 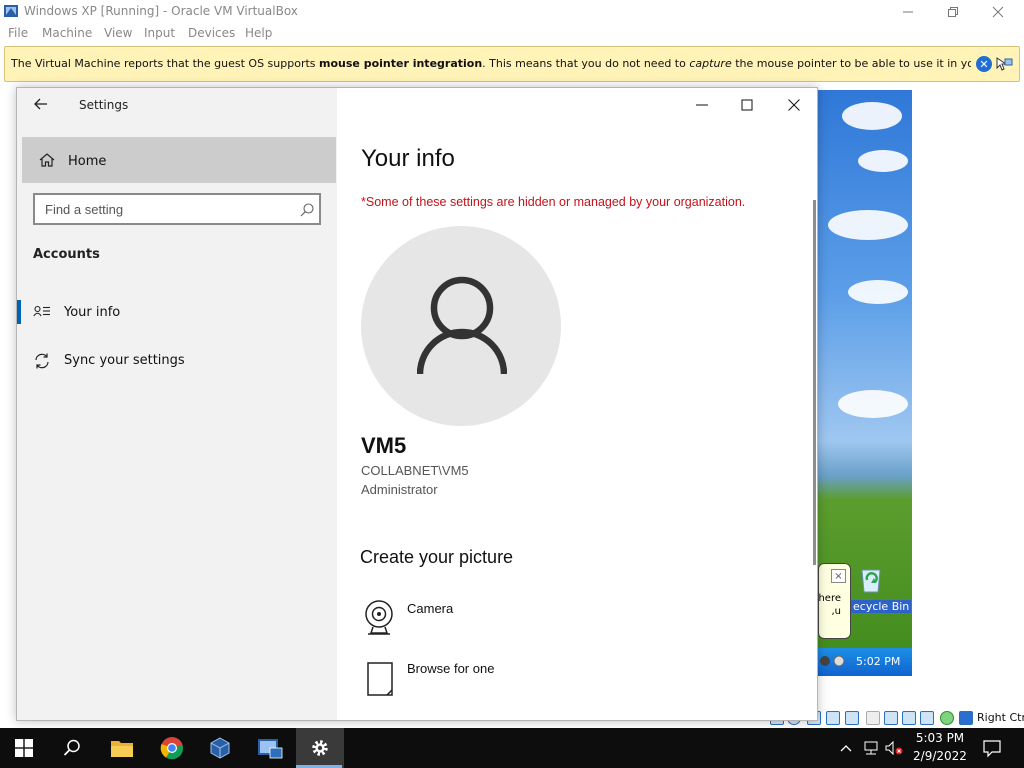 What do you see at coordinates (384, 445) in the screenshot?
I see `user-display-name: VM5` at bounding box center [384, 445].